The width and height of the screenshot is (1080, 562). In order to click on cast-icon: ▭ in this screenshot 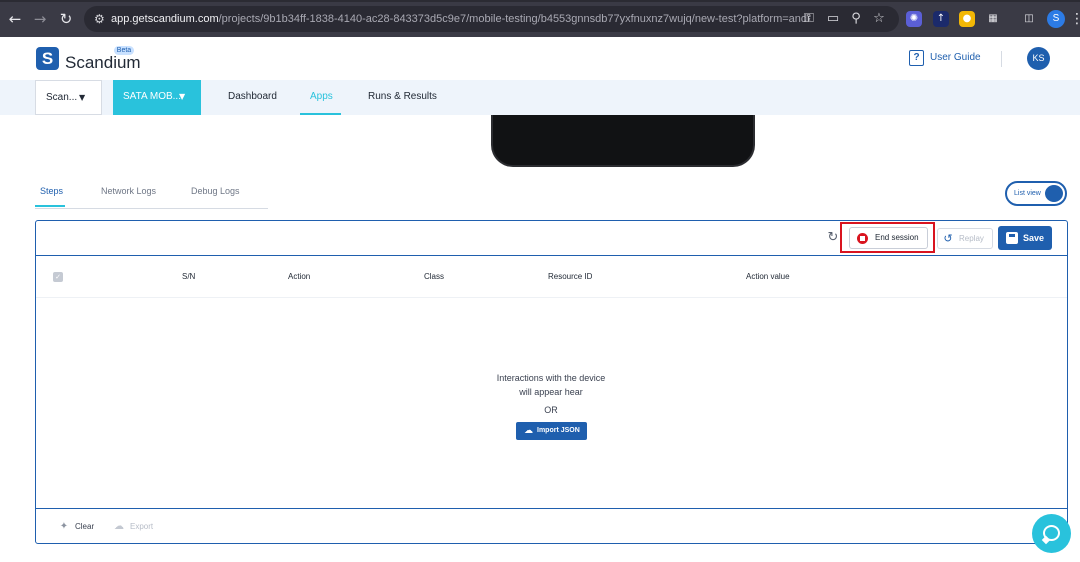, I will do `click(833, 19)`.